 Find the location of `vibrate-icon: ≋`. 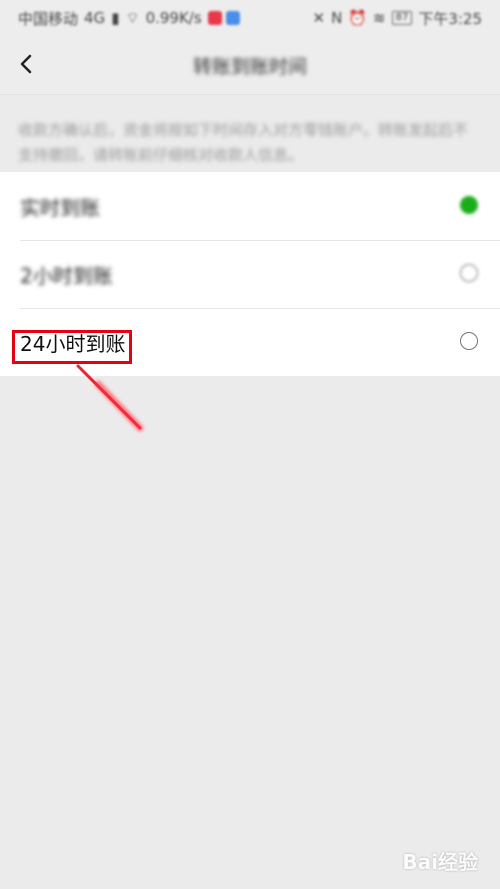

vibrate-icon: ≋ is located at coordinates (379, 18).